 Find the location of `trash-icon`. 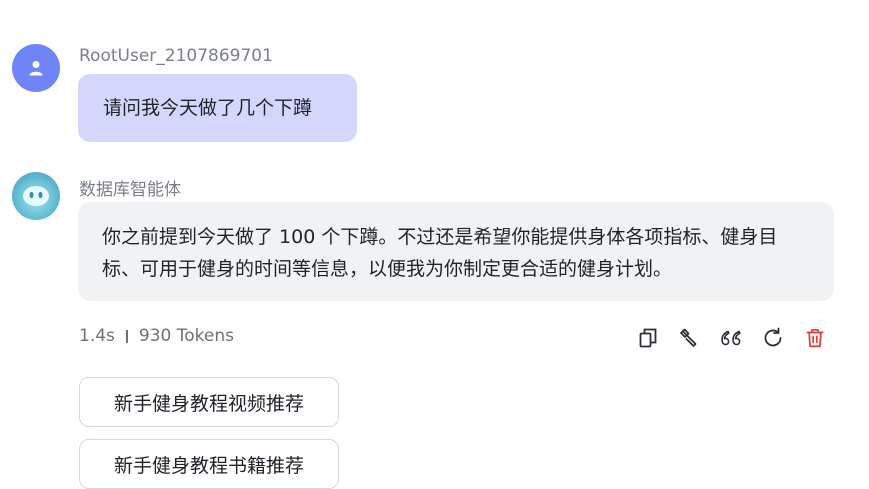

trash-icon is located at coordinates (815, 338).